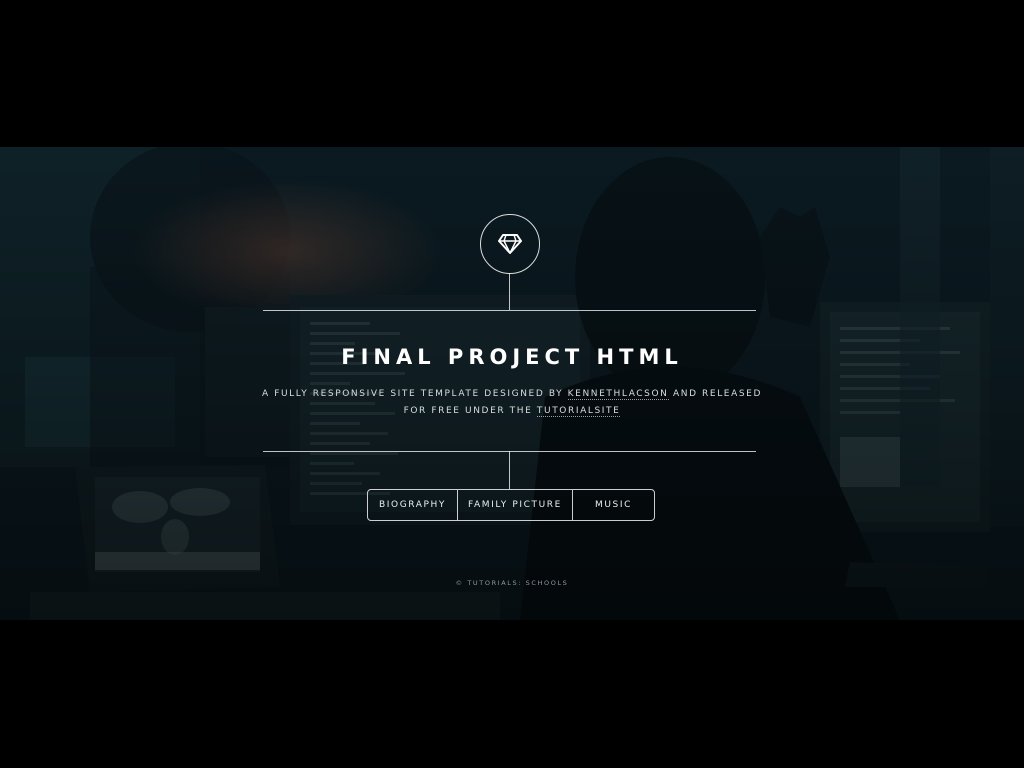  Describe the element at coordinates (618, 394) in the screenshot. I see `author-link: KENNETHLACSON` at that location.